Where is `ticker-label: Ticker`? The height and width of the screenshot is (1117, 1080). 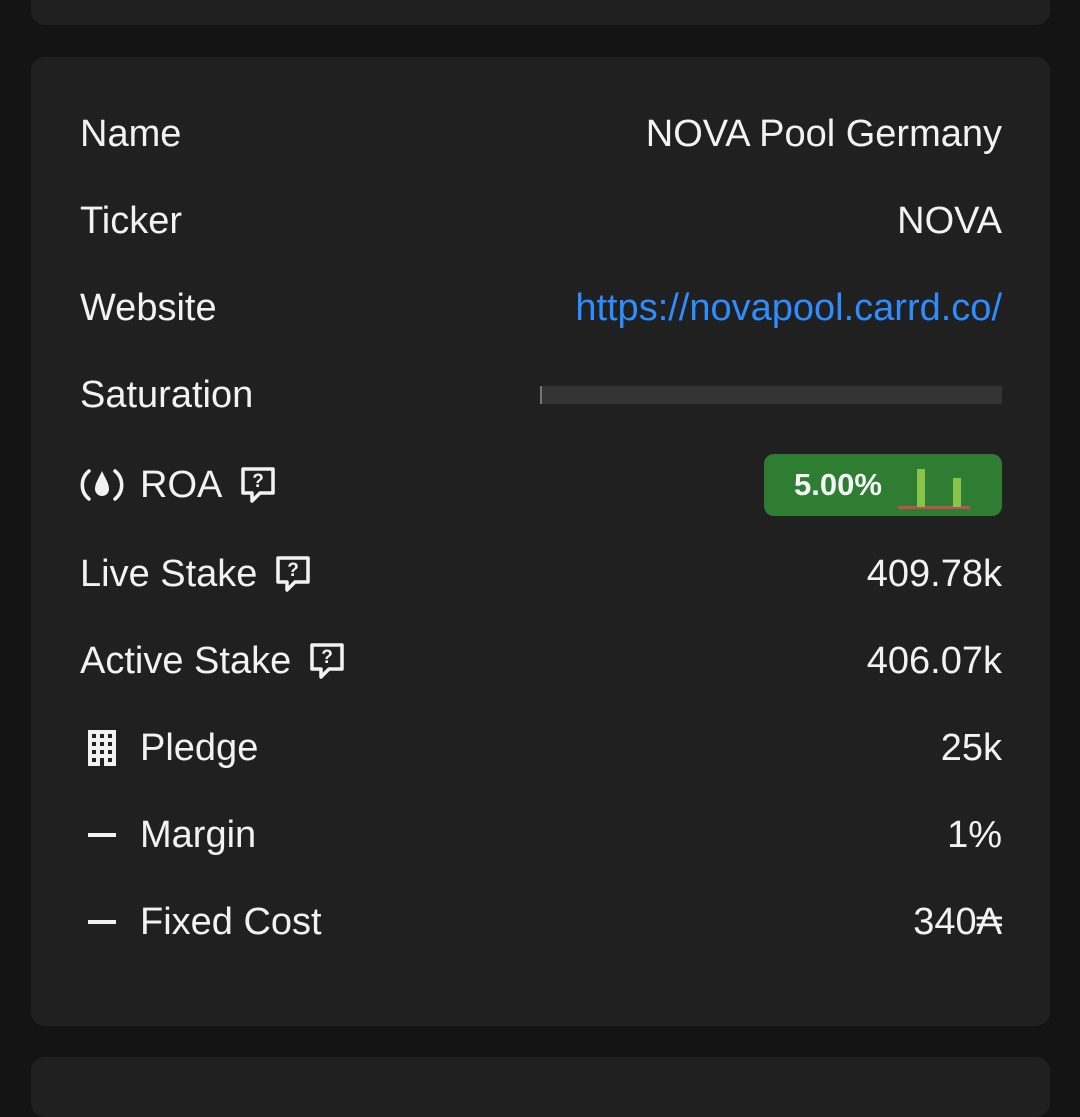
ticker-label: Ticker is located at coordinates (131, 220).